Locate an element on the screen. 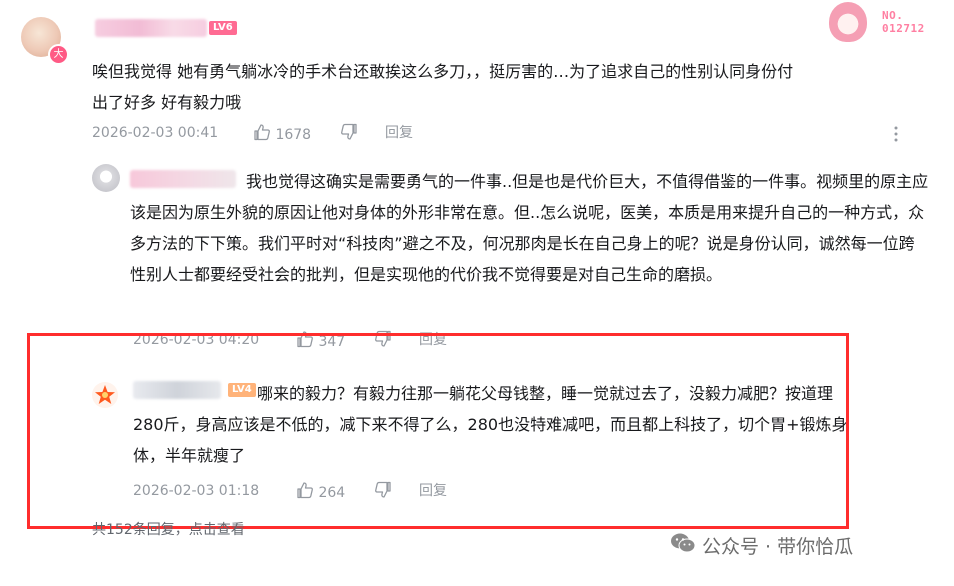 This screenshot has width=954, height=586. wechat-icon is located at coordinates (683, 547).